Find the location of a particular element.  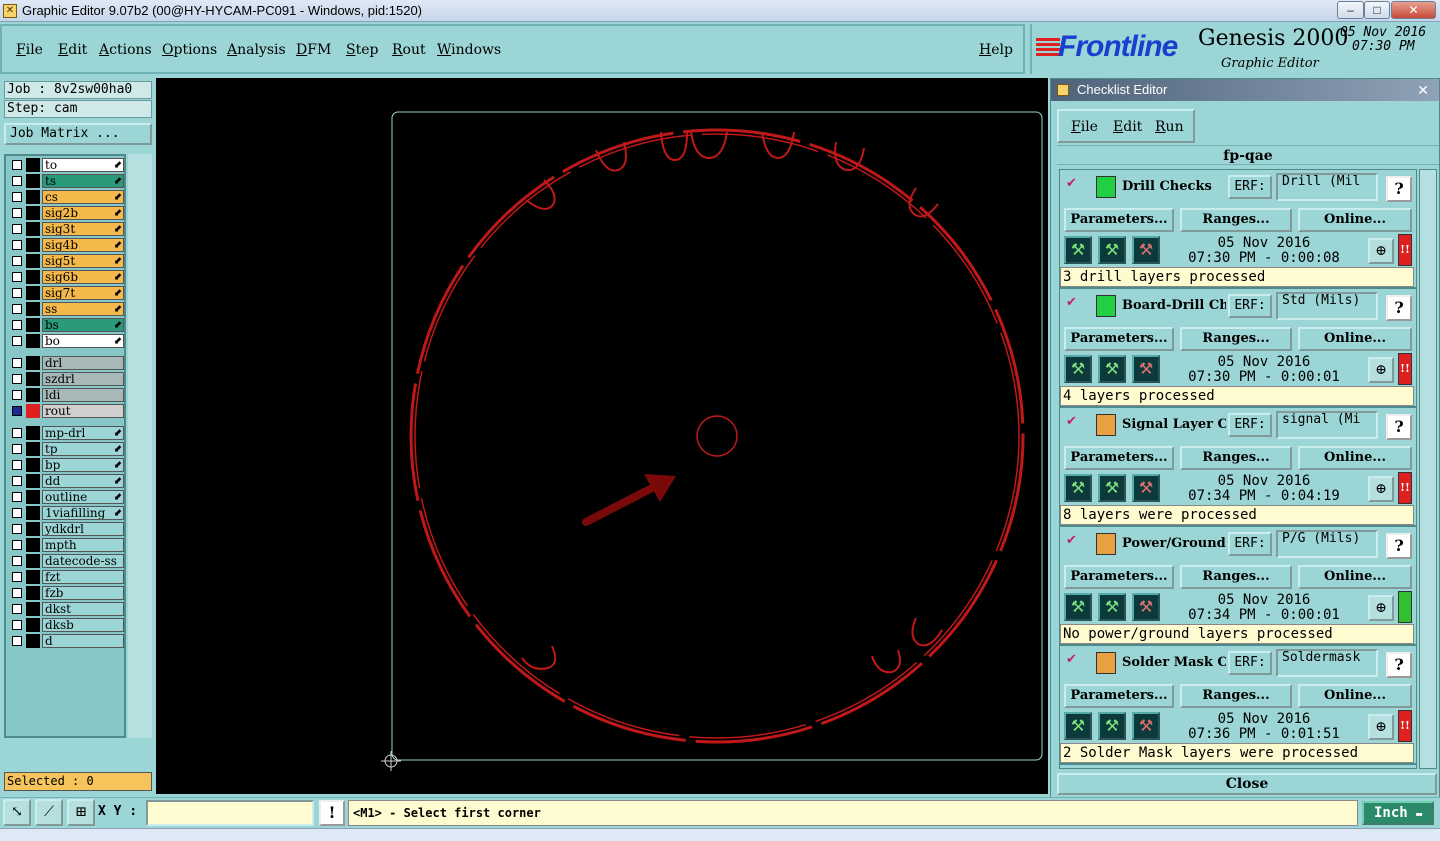

layer-row-ss: ss ⬋ is located at coordinates (66, 309).